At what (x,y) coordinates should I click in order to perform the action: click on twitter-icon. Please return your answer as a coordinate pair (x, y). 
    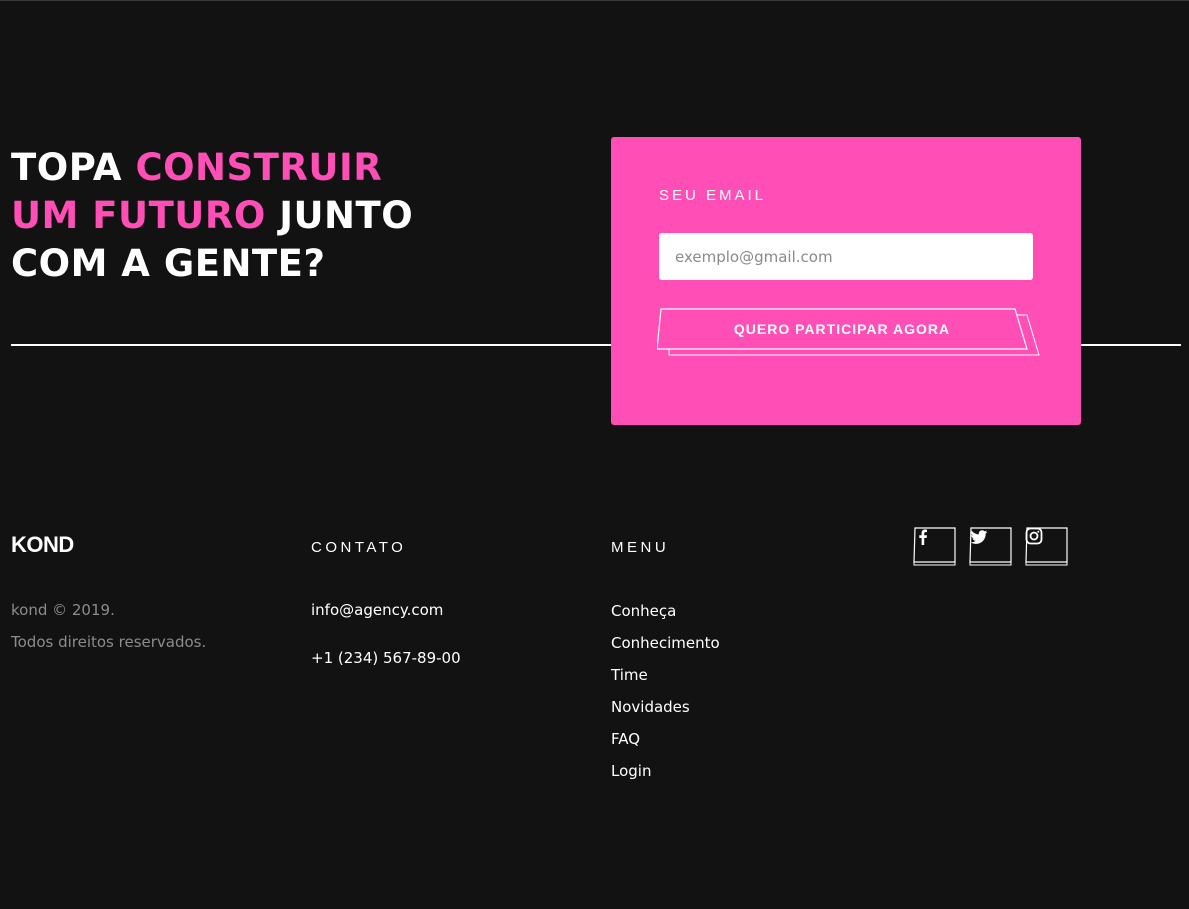
    Looking at the image, I should click on (990, 545).